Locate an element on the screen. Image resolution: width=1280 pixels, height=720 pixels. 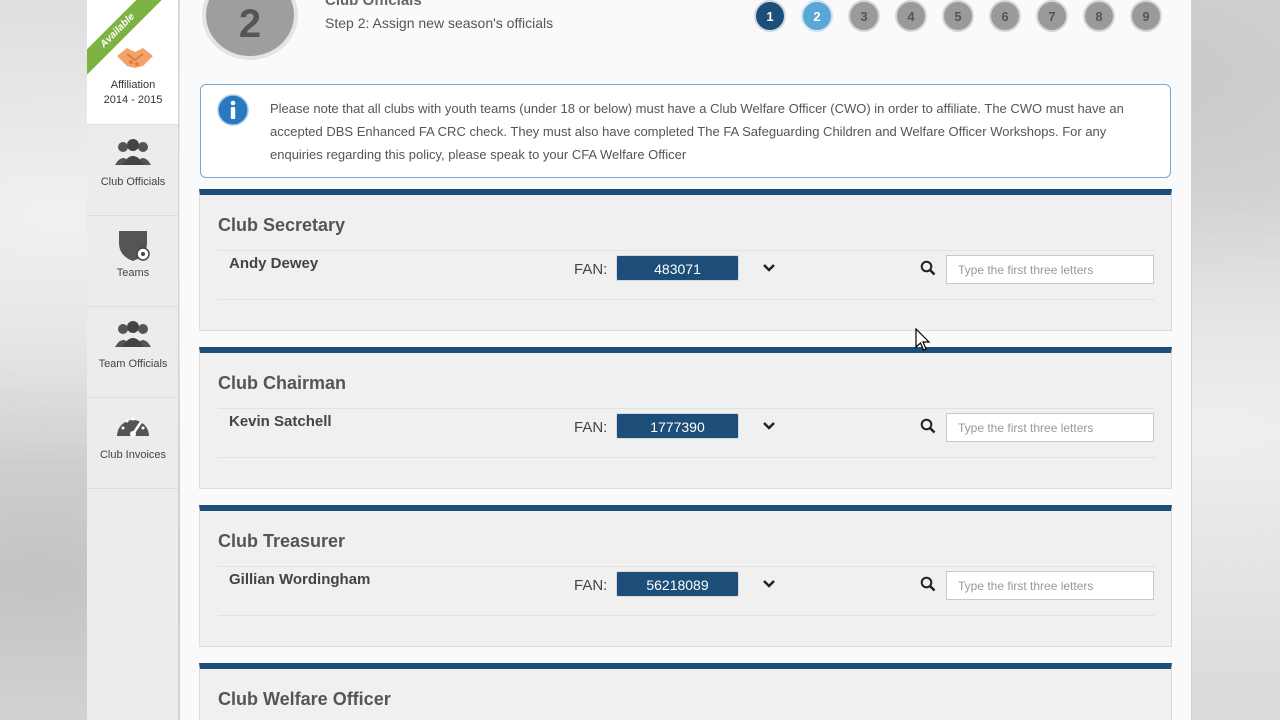
fan-value: 483071 is located at coordinates (677, 268).